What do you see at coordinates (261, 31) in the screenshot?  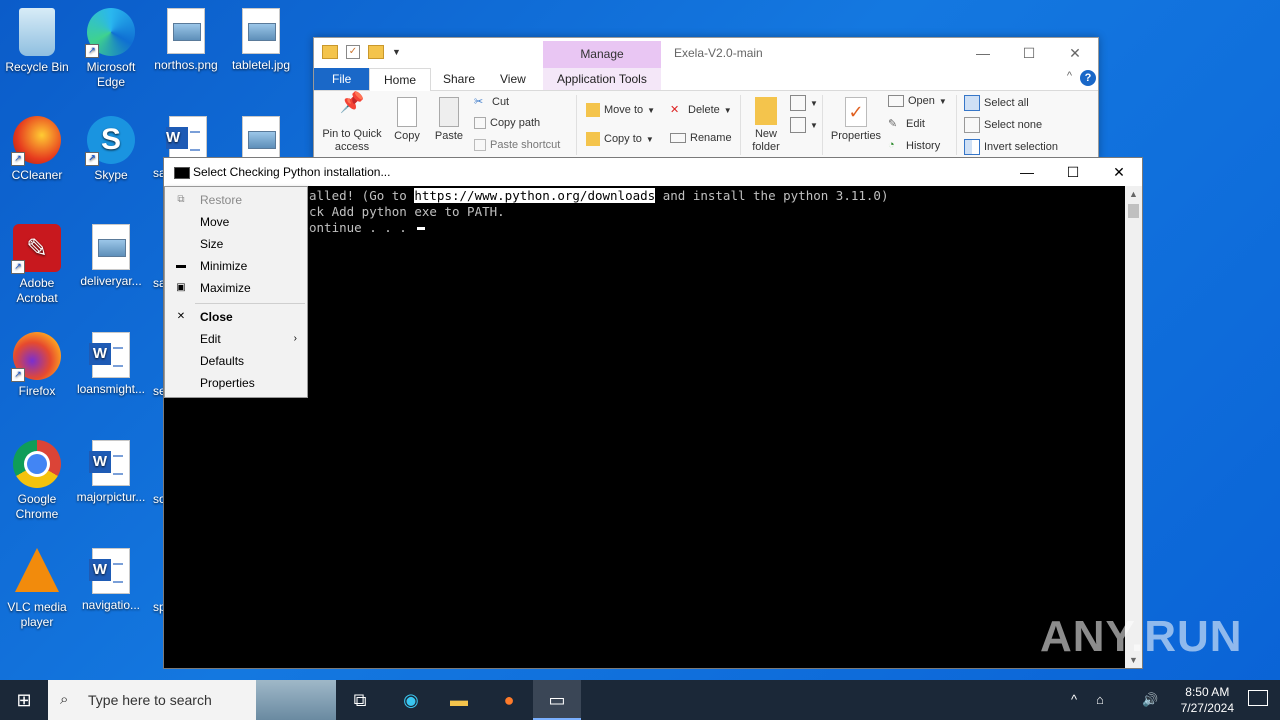 I see `image-file-icon` at bounding box center [261, 31].